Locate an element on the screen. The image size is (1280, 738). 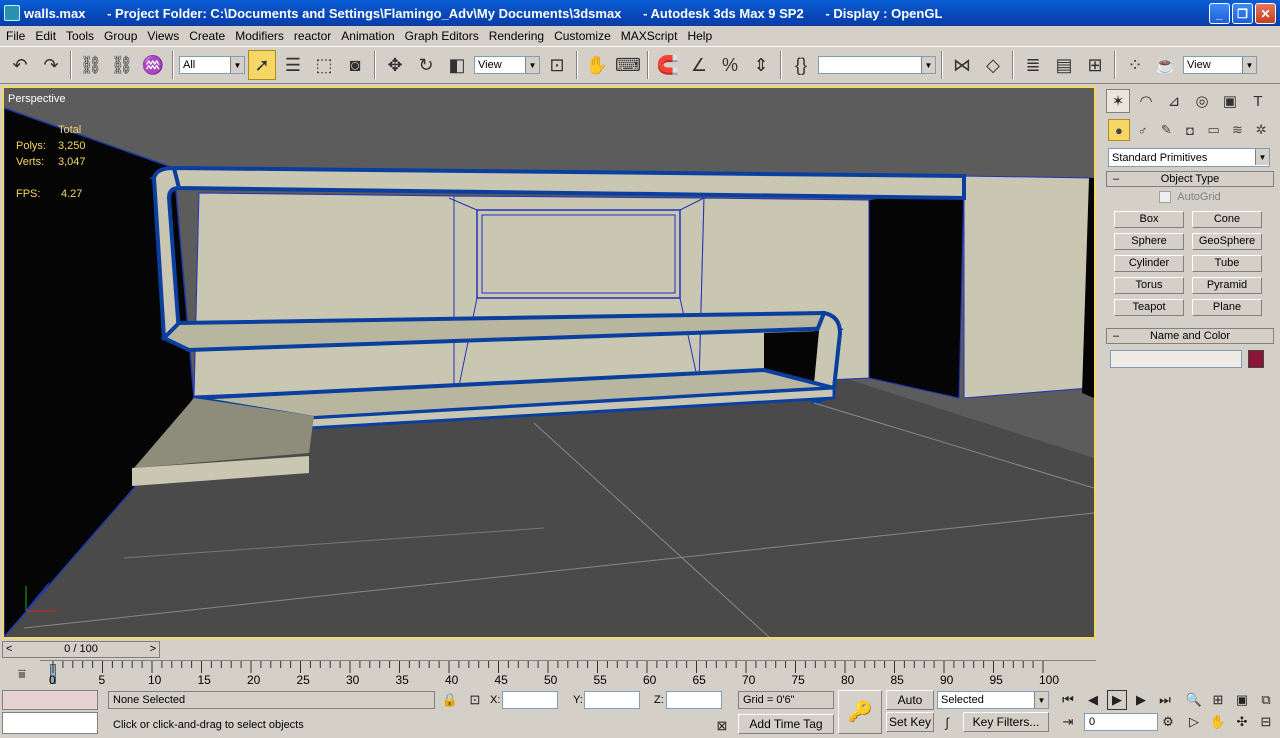
menu-group: Group is located at coordinates (121, 36).